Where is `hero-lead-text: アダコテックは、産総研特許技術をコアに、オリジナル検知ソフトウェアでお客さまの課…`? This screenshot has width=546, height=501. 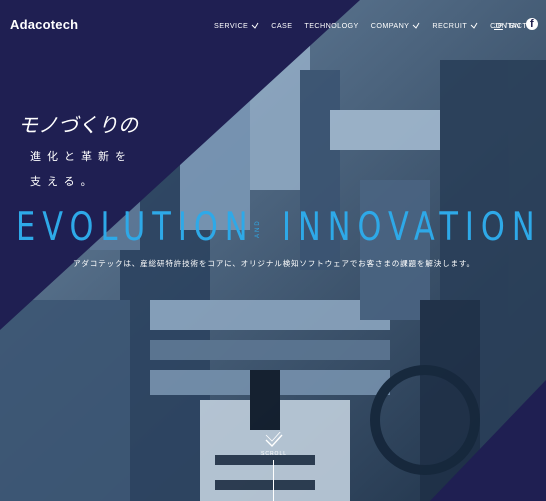 hero-lead-text: アダコテックは、産総研特許技術をコアに、オリジナル検知ソフトウェアでお客さまの課… is located at coordinates (274, 263).